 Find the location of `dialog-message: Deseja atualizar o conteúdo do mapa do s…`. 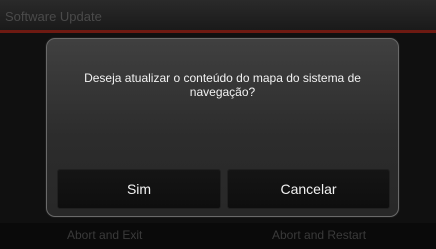

dialog-message: Deseja atualizar o conteúdo do mapa do s… is located at coordinates (222, 85).